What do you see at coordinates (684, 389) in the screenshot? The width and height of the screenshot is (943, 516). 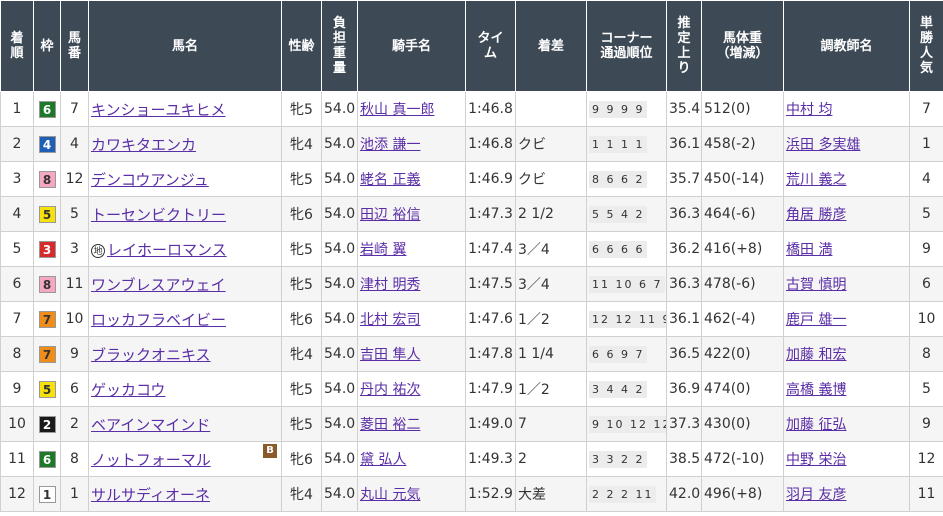 I see `last3f-cell: 36.9` at bounding box center [684, 389].